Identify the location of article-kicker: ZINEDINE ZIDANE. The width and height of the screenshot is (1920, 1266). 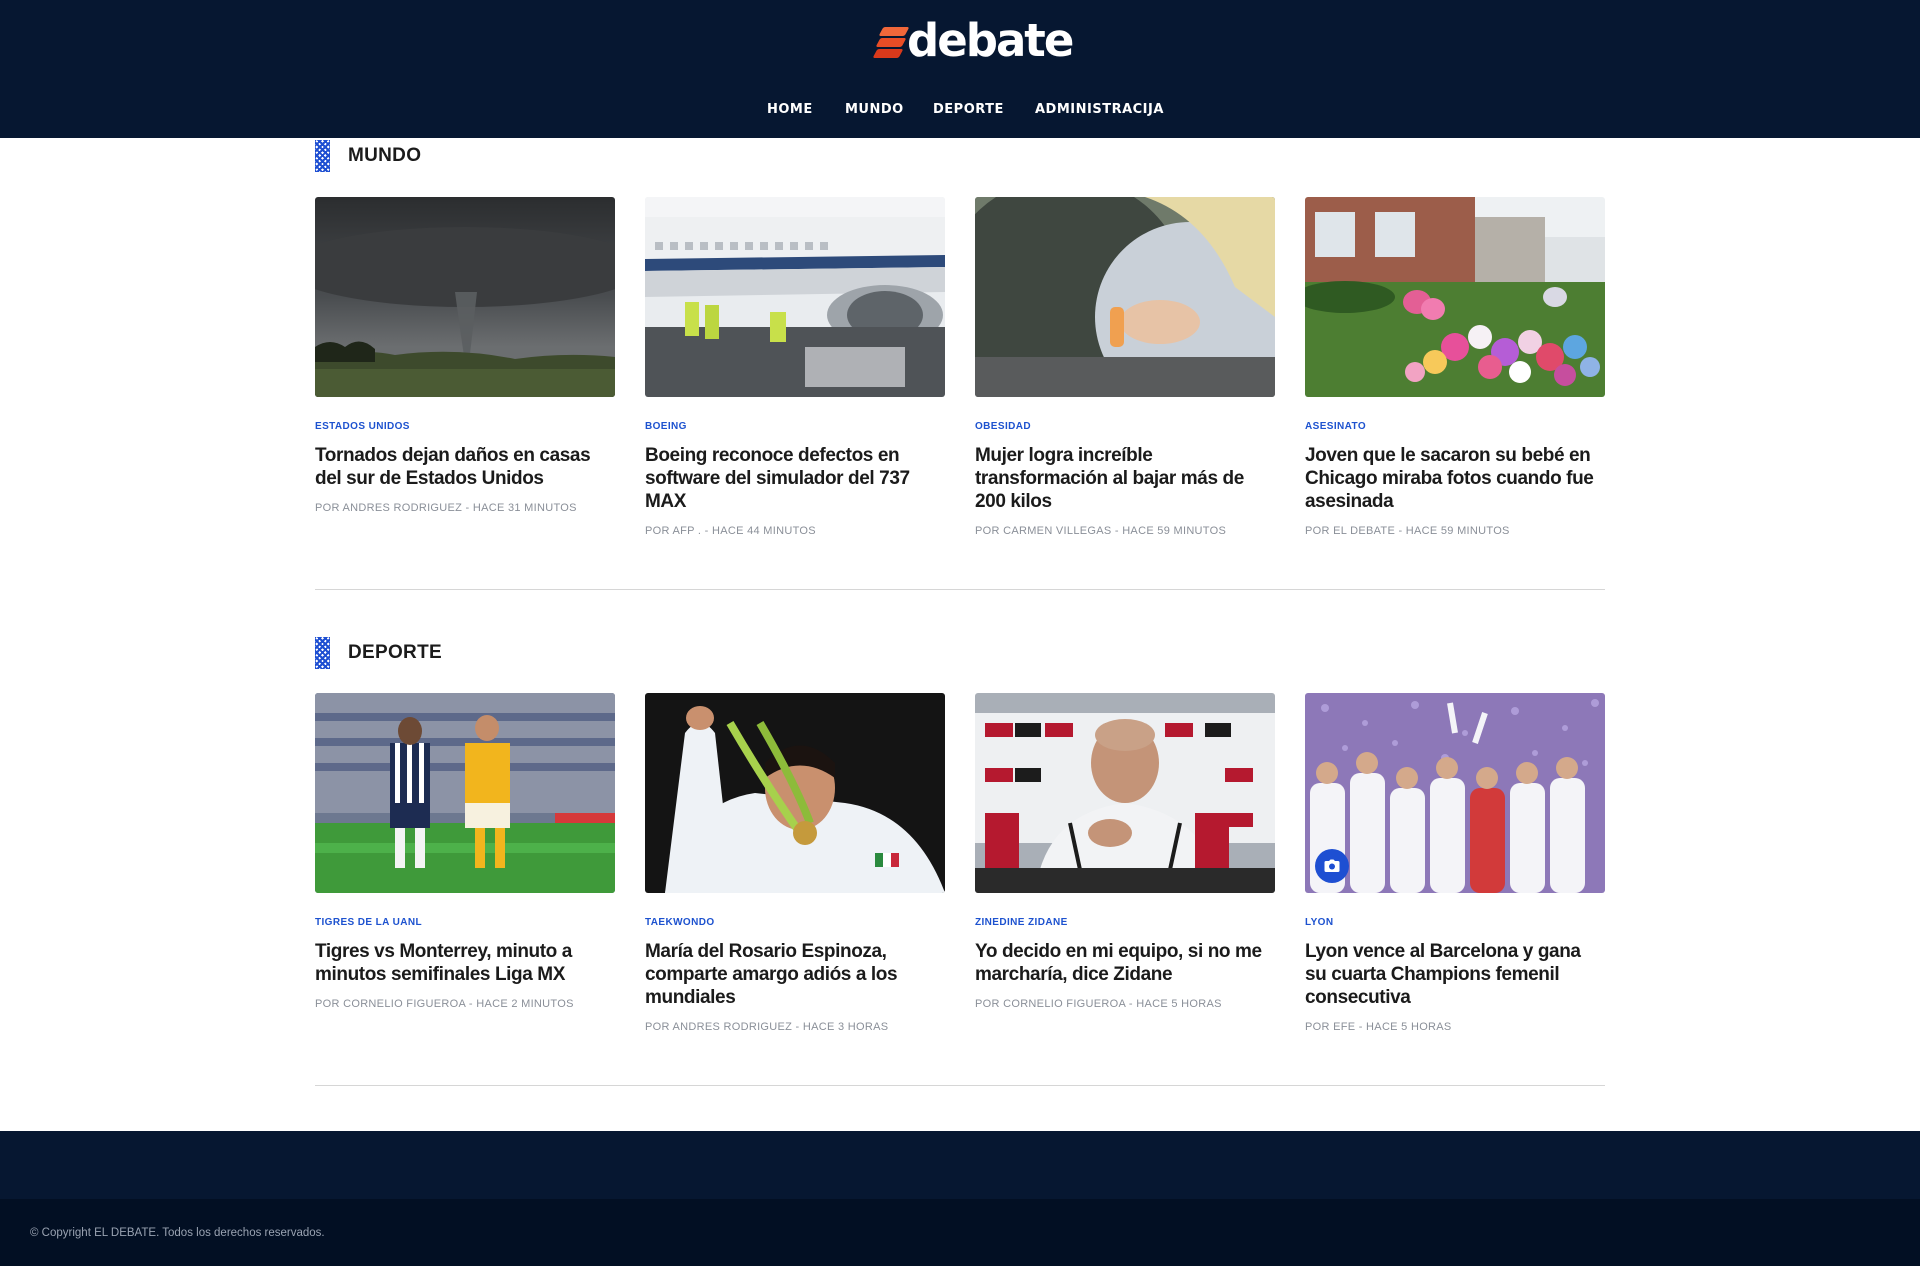
(1125, 922).